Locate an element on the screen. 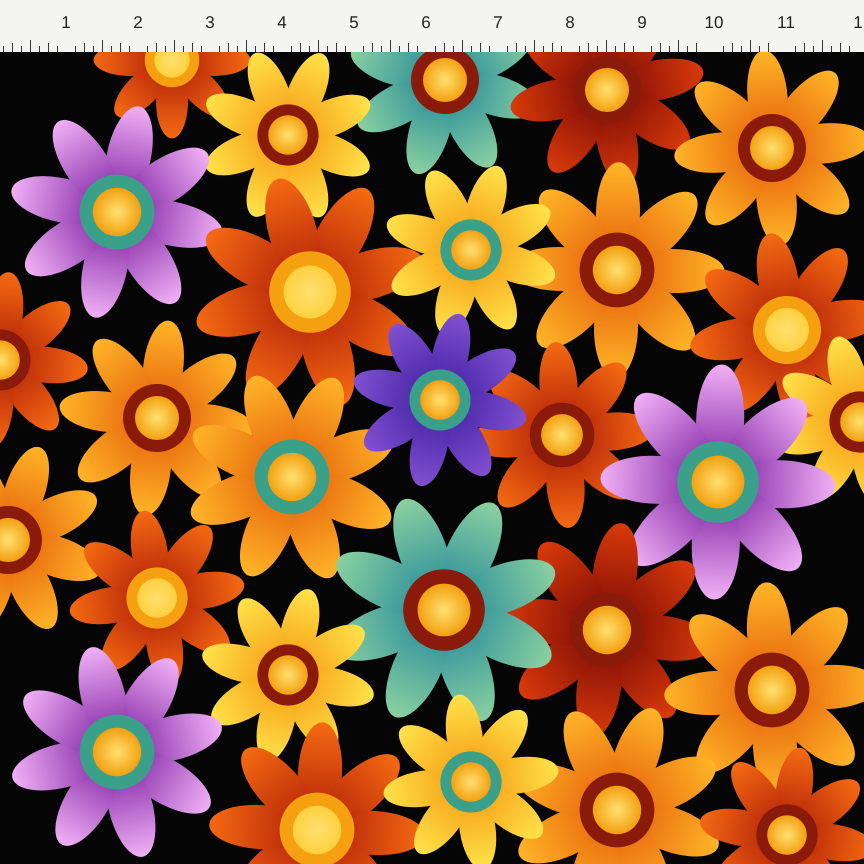 The image size is (864, 864). ruler-number: 6 is located at coordinates (426, 33).